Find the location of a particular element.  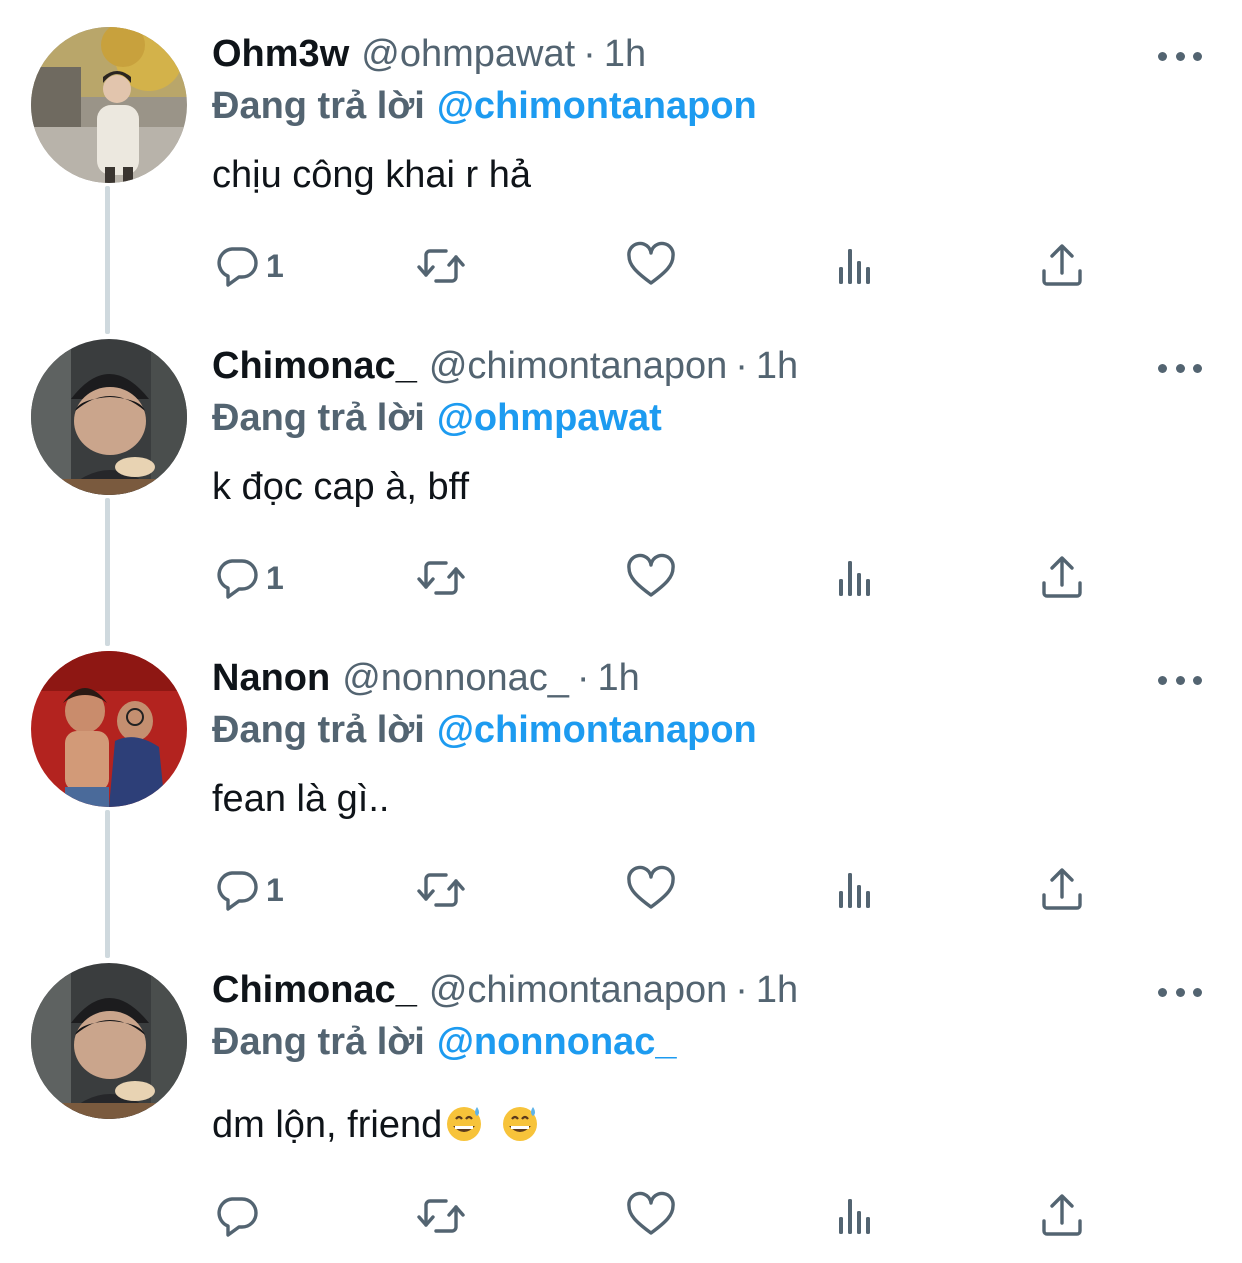

display-name: Nanon is located at coordinates (271, 678).